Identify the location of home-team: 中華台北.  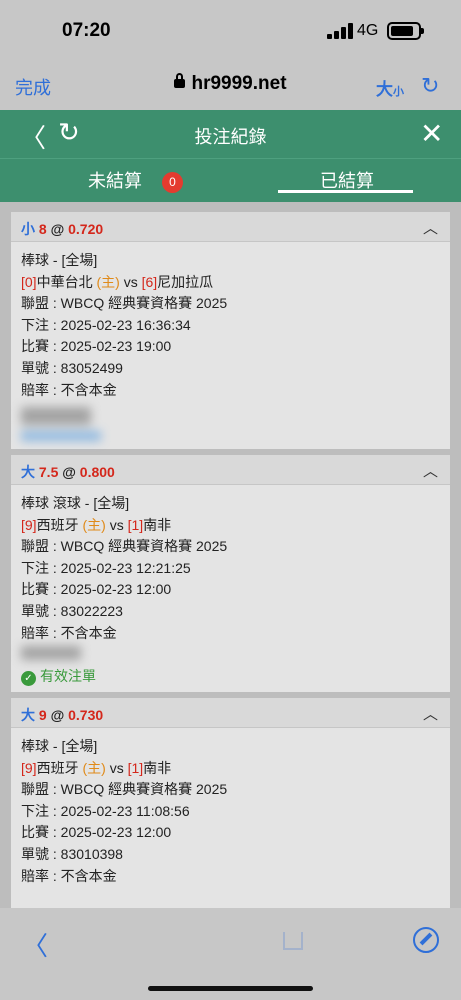
(64, 281).